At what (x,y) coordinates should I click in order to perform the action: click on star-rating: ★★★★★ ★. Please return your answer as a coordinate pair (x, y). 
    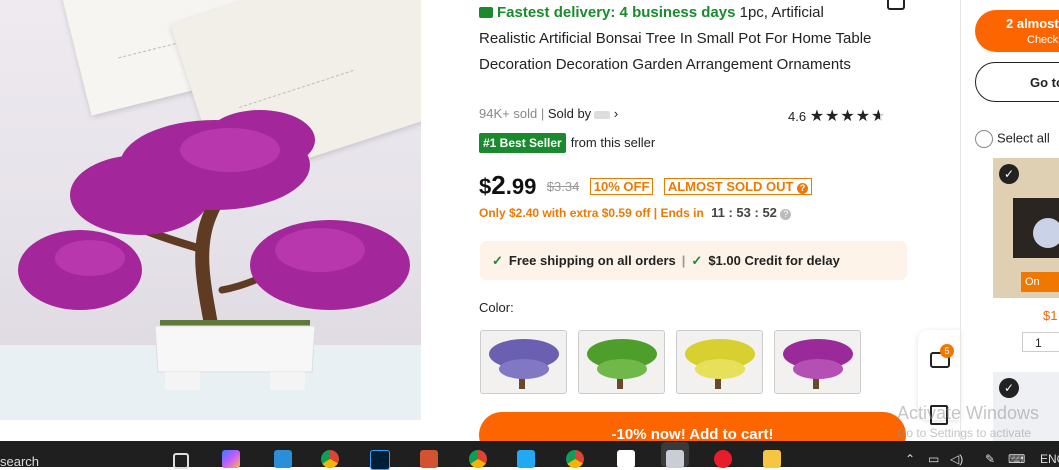
    Looking at the image, I should click on (848, 116).